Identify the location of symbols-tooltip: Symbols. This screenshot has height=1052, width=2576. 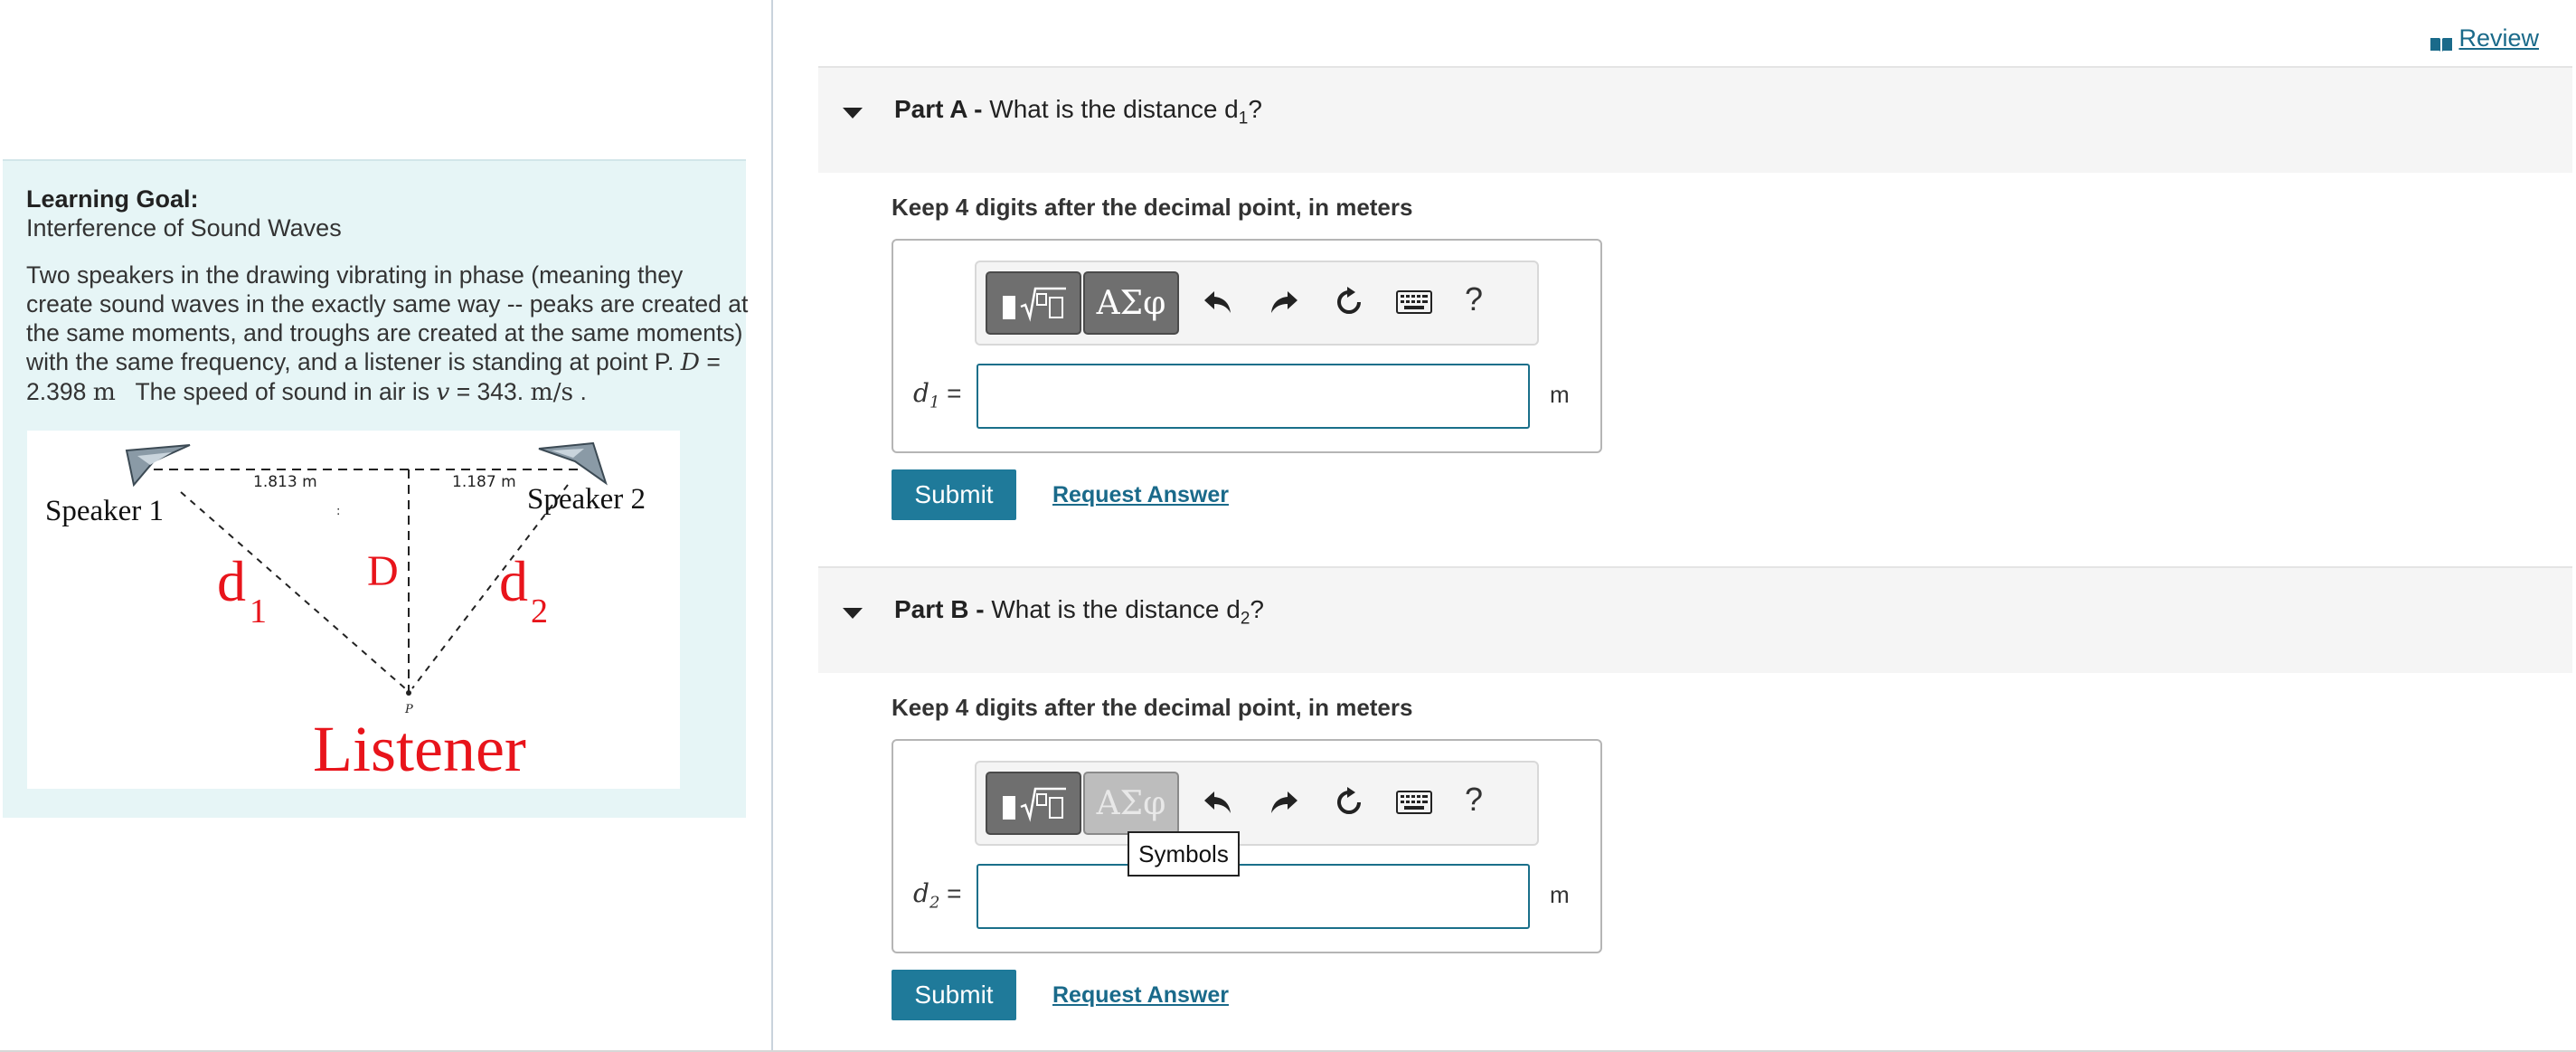
(1184, 854).